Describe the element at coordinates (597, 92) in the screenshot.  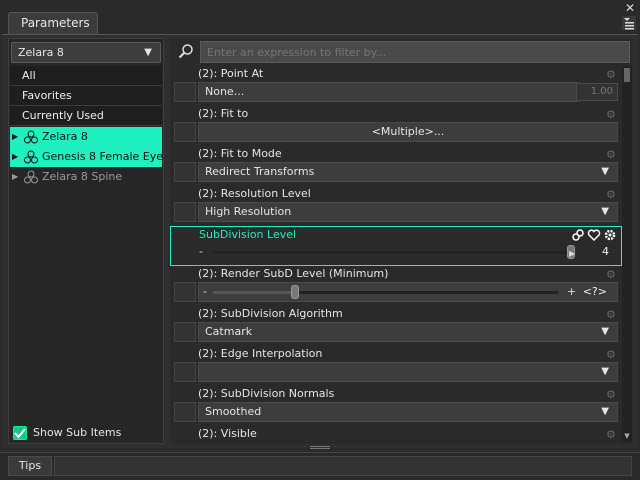
I see `point-at-value: 1.00` at that location.